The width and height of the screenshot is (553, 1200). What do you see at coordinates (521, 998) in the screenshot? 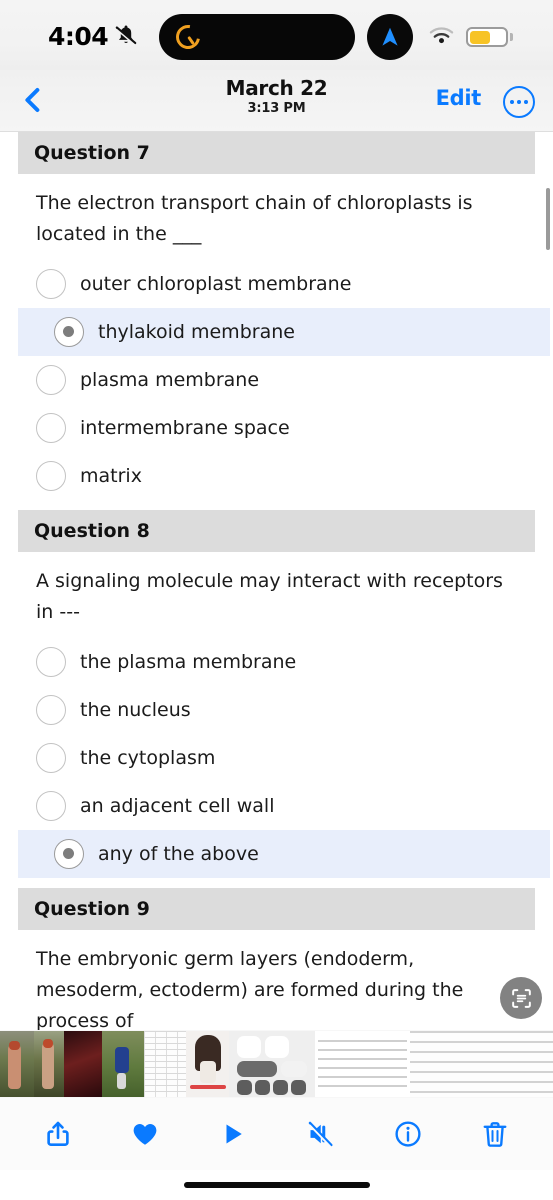
I see `live-text-scan-icon` at bounding box center [521, 998].